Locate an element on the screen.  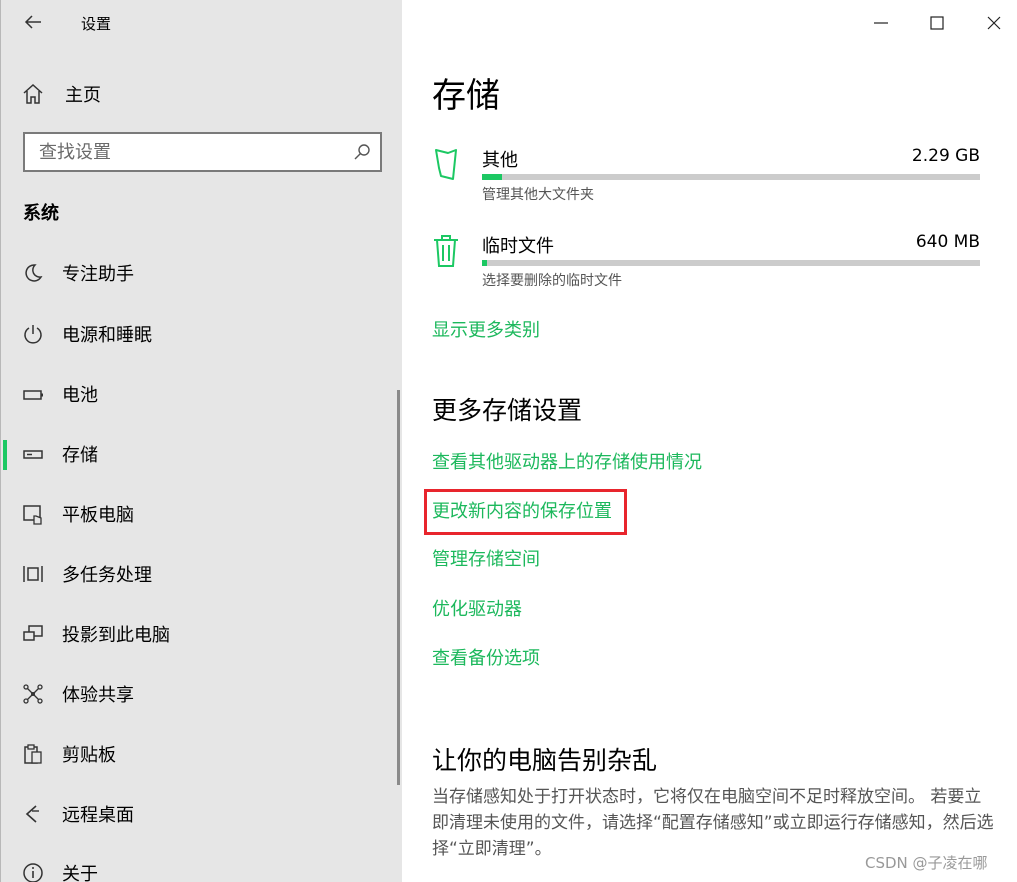
sidebar-item-remote-desktop: 远程桌面 is located at coordinates (199, 814).